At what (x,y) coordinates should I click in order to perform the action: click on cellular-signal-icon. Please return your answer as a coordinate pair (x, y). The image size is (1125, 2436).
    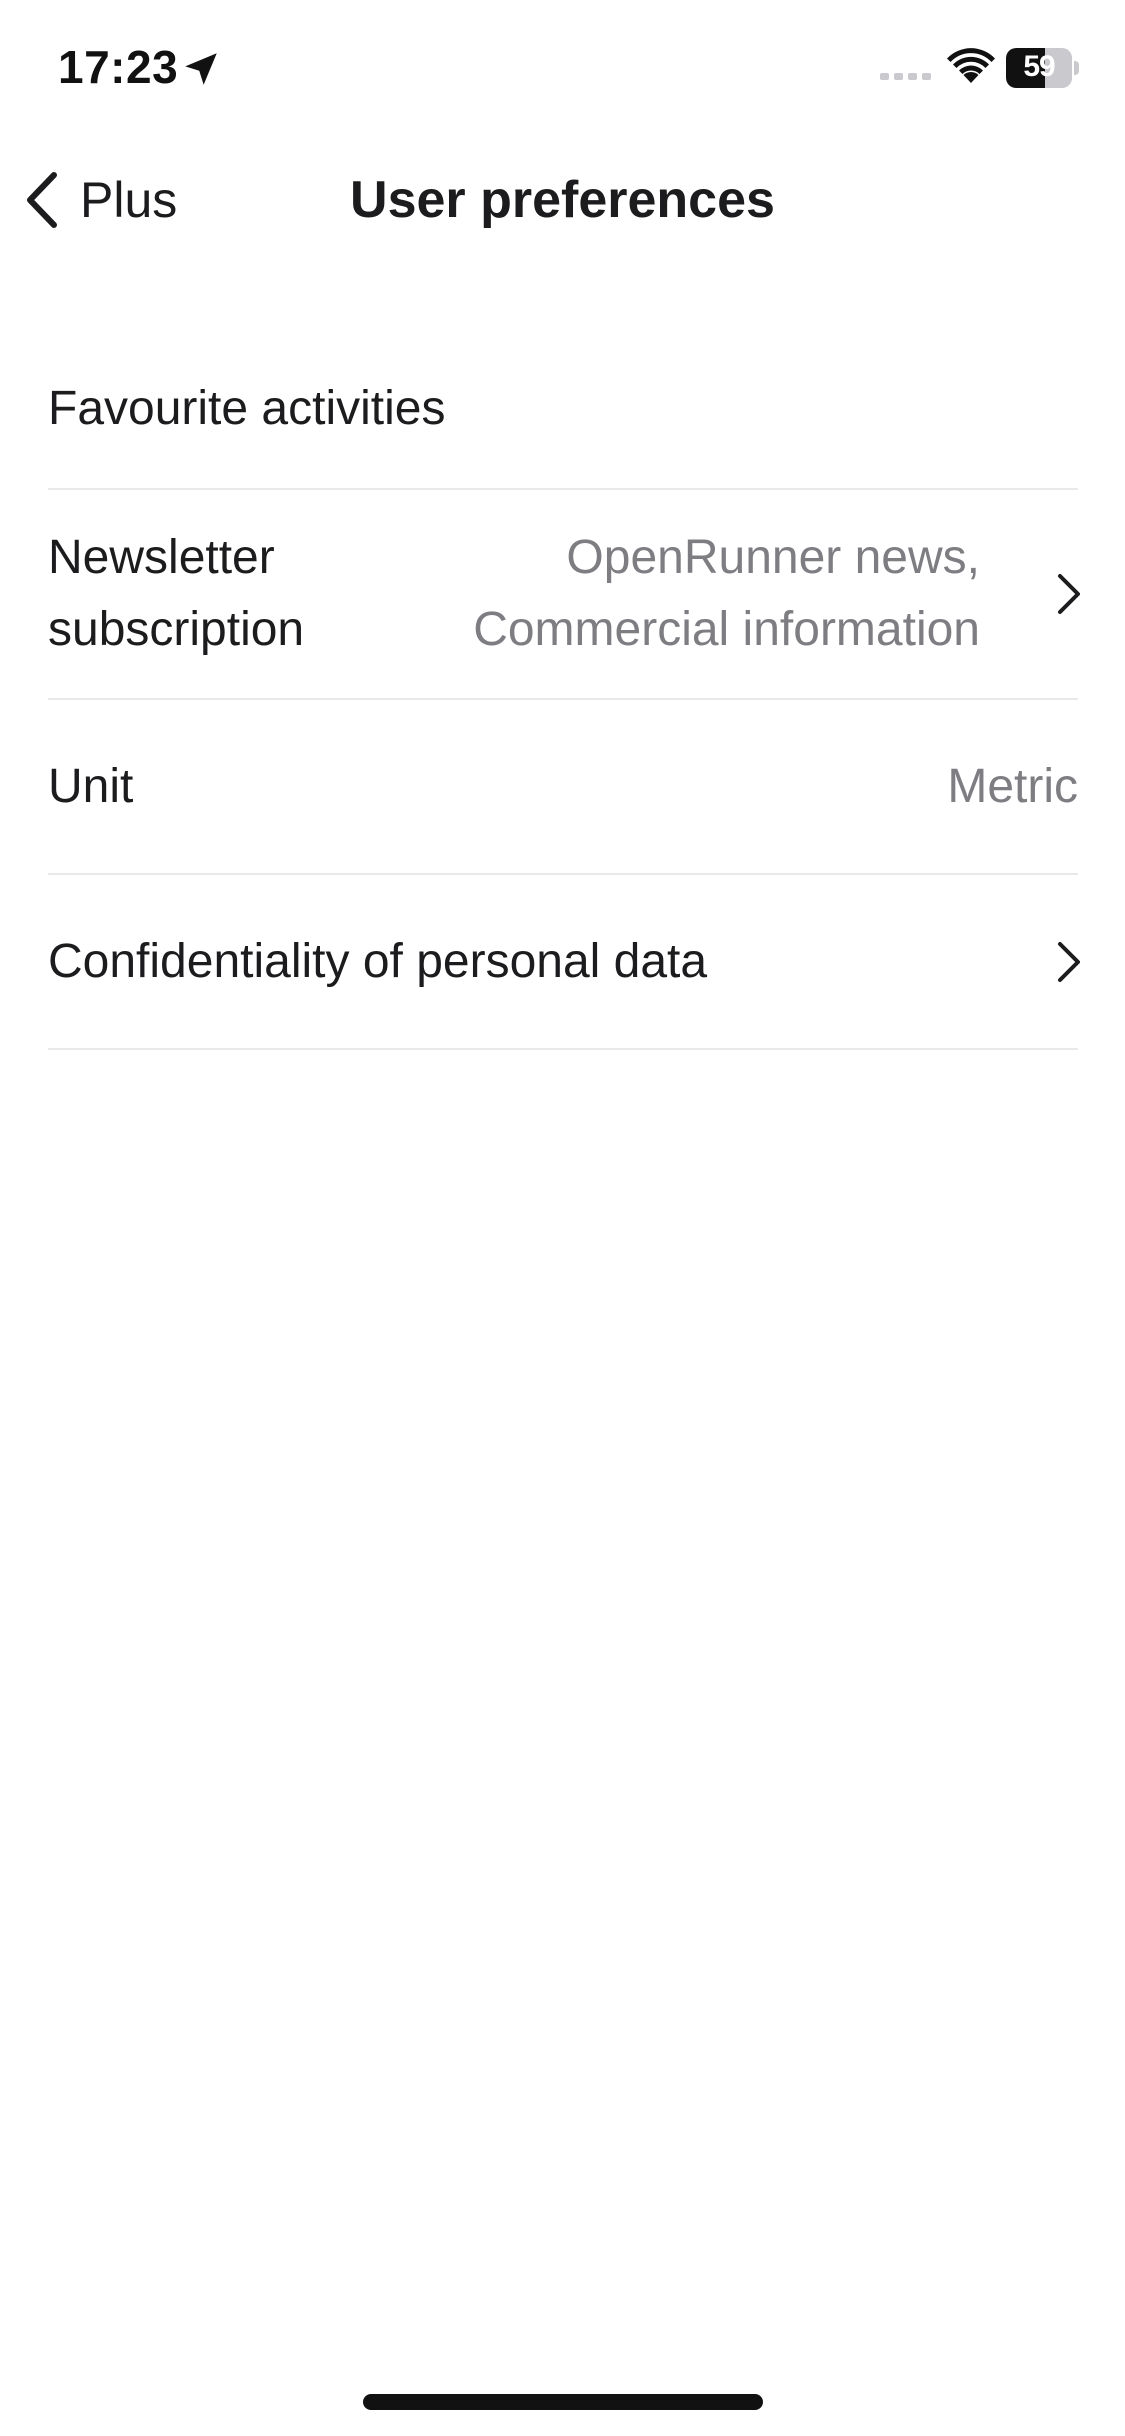
    Looking at the image, I should click on (905, 76).